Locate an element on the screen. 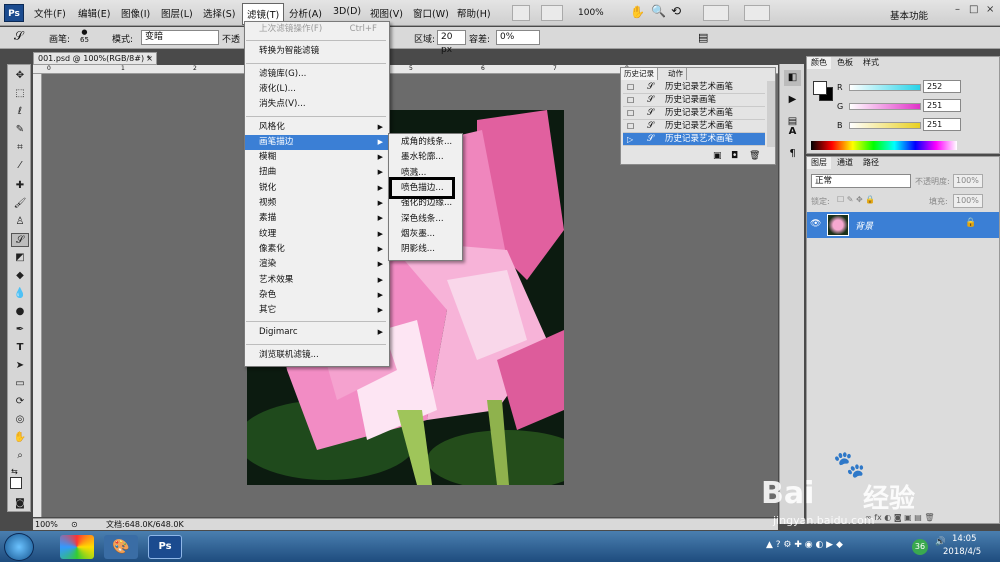 The height and width of the screenshot is (562, 1000). document-size: 文档:648.0K/648.0K is located at coordinates (145, 524).